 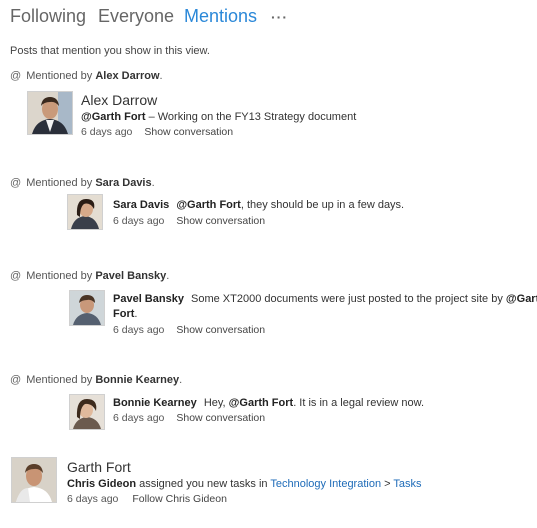 I want to click on more-icon: ···, so click(x=279, y=17).